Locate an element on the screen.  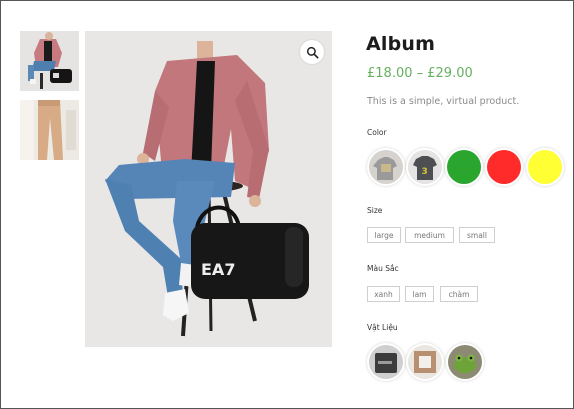
beige-trousers-thumbnail-image is located at coordinates (49, 130).